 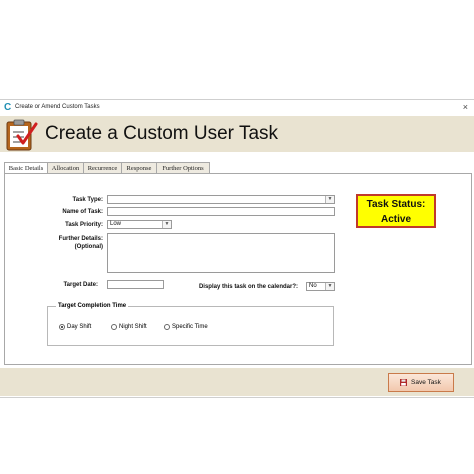 I want to click on header-banner: Create a Custom User Task, so click(x=237, y=134).